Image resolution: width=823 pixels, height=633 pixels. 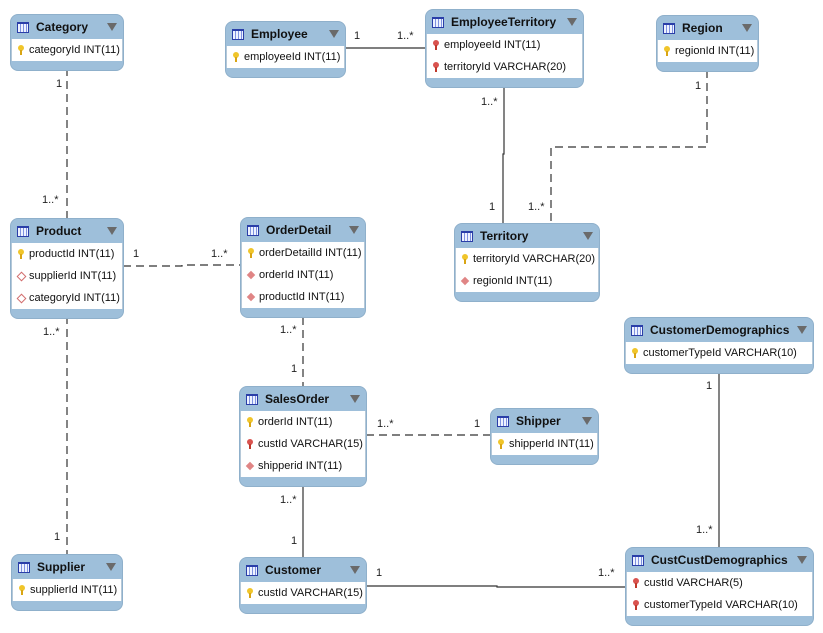 What do you see at coordinates (279, 34) in the screenshot?
I see `table-title: Employee` at bounding box center [279, 34].